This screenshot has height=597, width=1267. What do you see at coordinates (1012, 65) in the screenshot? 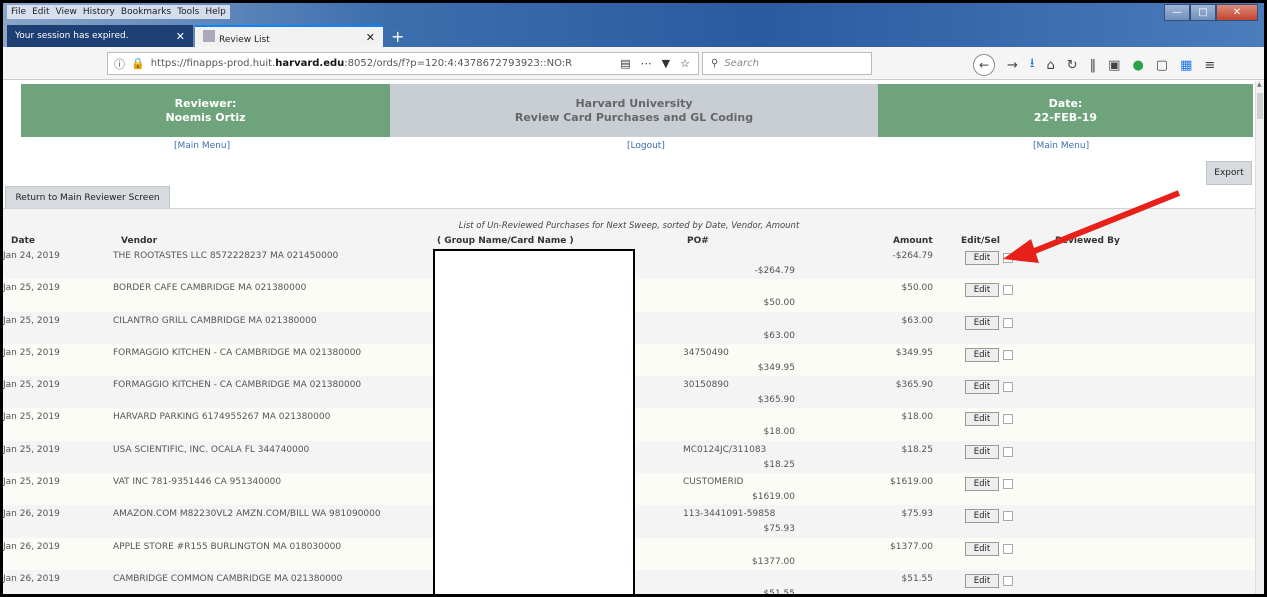
I see `forward-icon: →` at bounding box center [1012, 65].